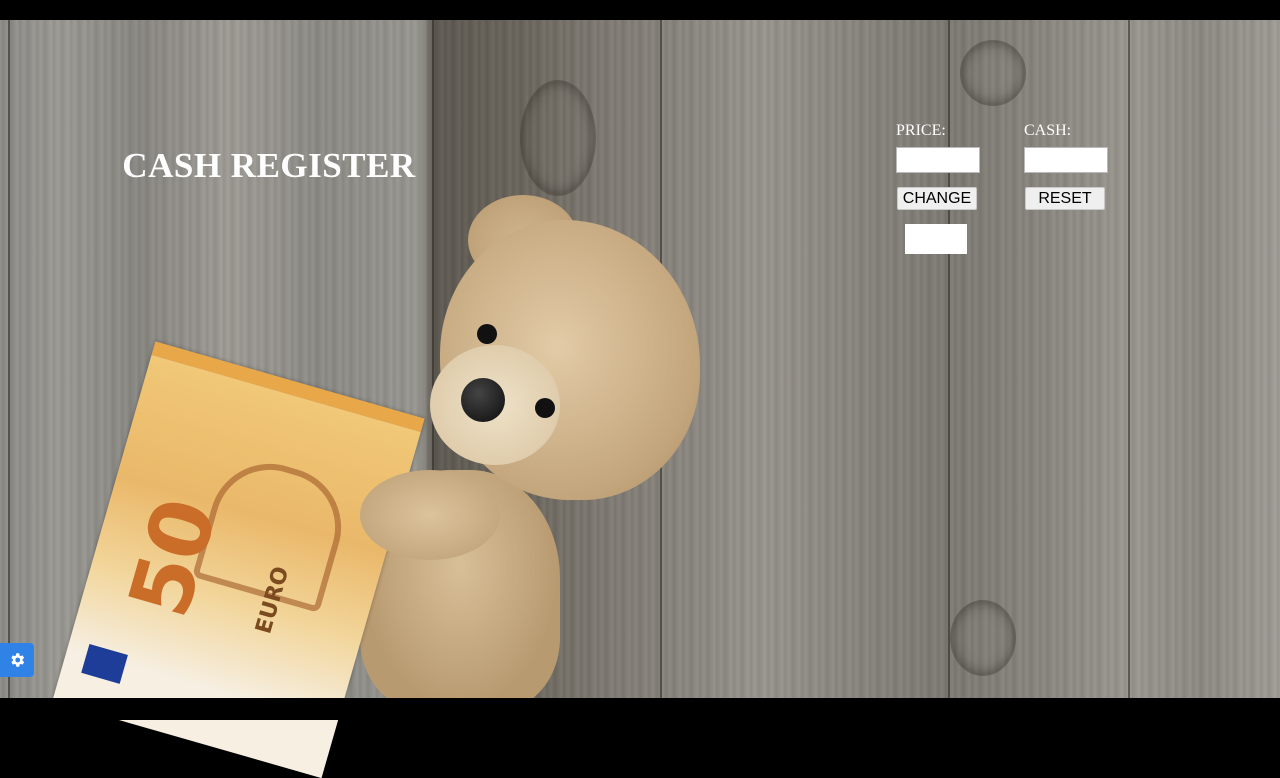  What do you see at coordinates (640, 709) in the screenshot?
I see `bottom-black-bar` at bounding box center [640, 709].